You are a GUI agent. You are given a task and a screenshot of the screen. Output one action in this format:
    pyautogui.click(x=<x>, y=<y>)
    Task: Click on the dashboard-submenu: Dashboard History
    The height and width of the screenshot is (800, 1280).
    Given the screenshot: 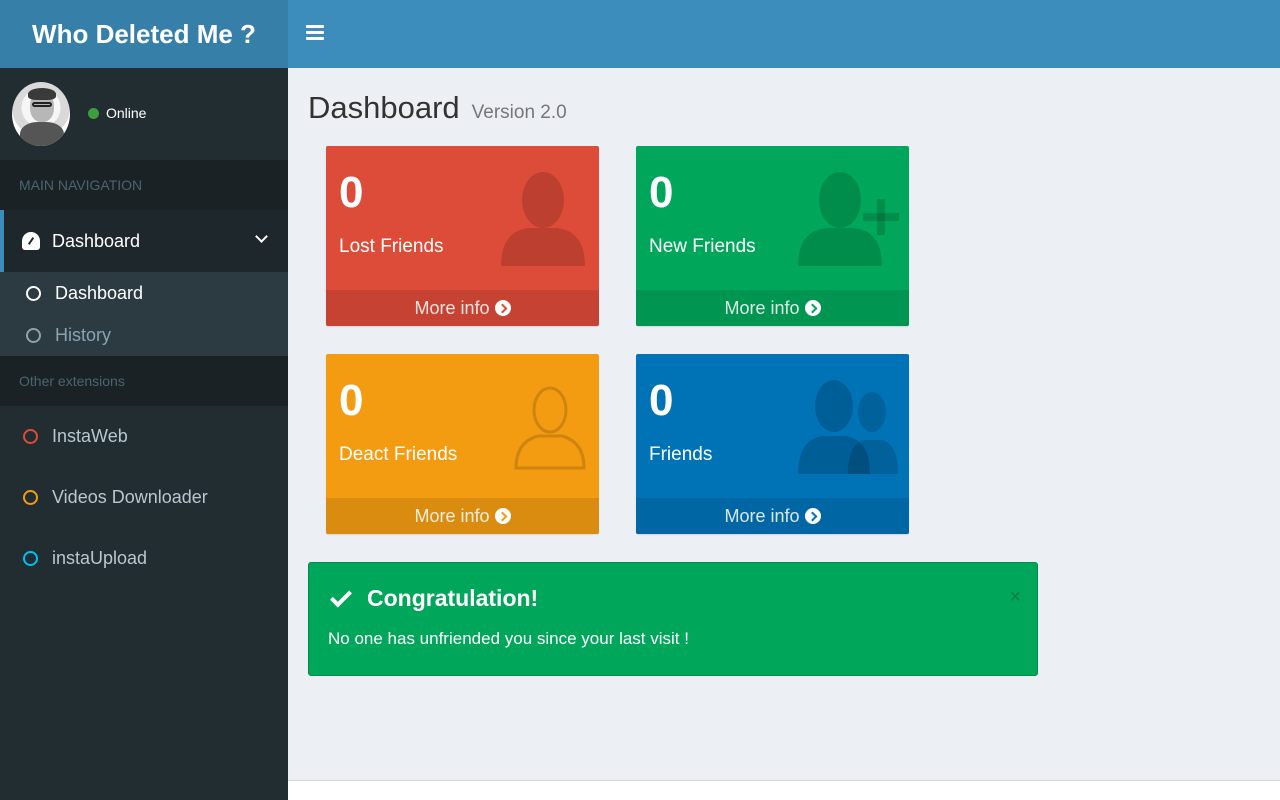 What is the action you would take?
    pyautogui.click(x=144, y=314)
    